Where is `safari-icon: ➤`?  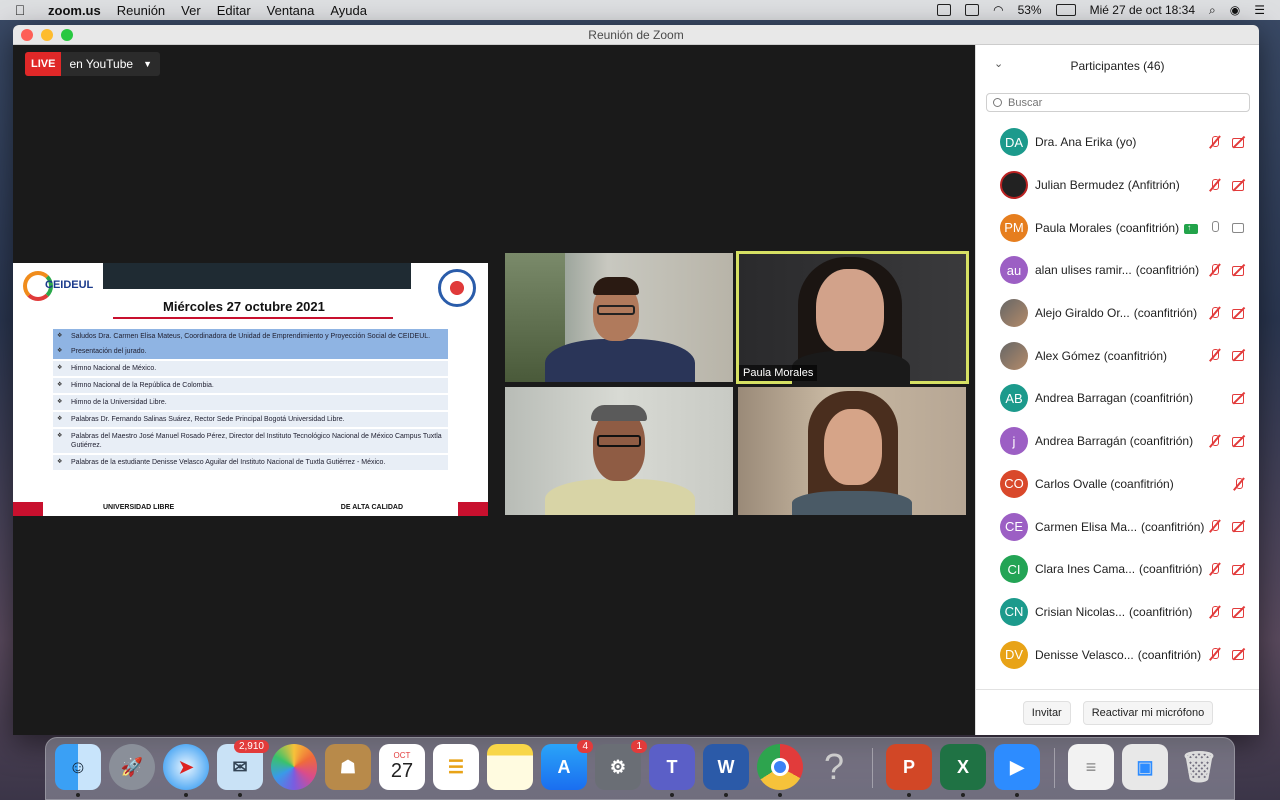 safari-icon: ➤ is located at coordinates (186, 770).